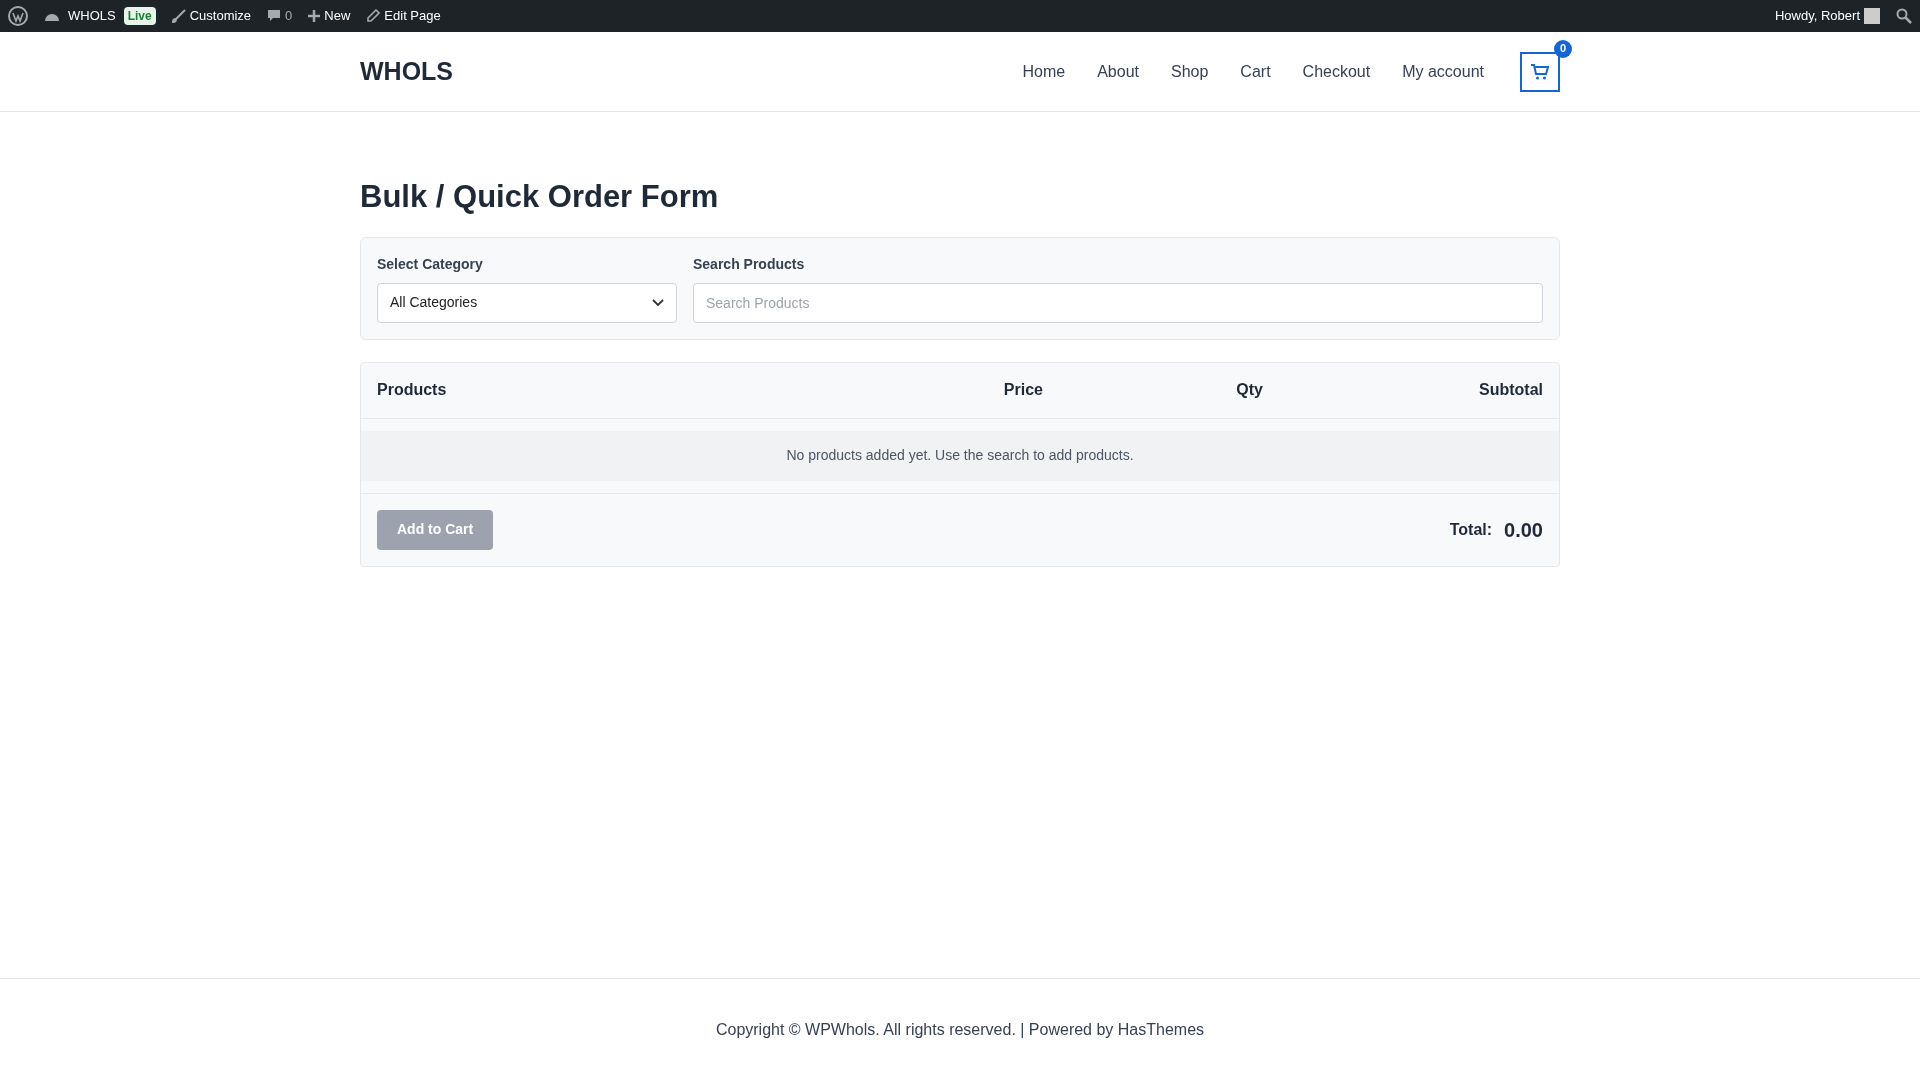 This screenshot has height=1080, width=1920. Describe the element at coordinates (412, 389) in the screenshot. I see `column-header: Products` at that location.